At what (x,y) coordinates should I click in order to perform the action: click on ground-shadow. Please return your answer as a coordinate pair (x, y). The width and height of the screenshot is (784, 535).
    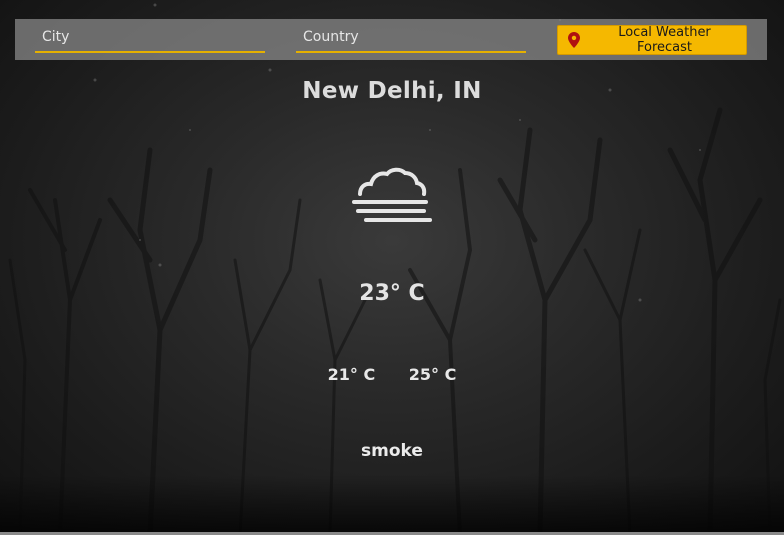
    Looking at the image, I should click on (392, 505).